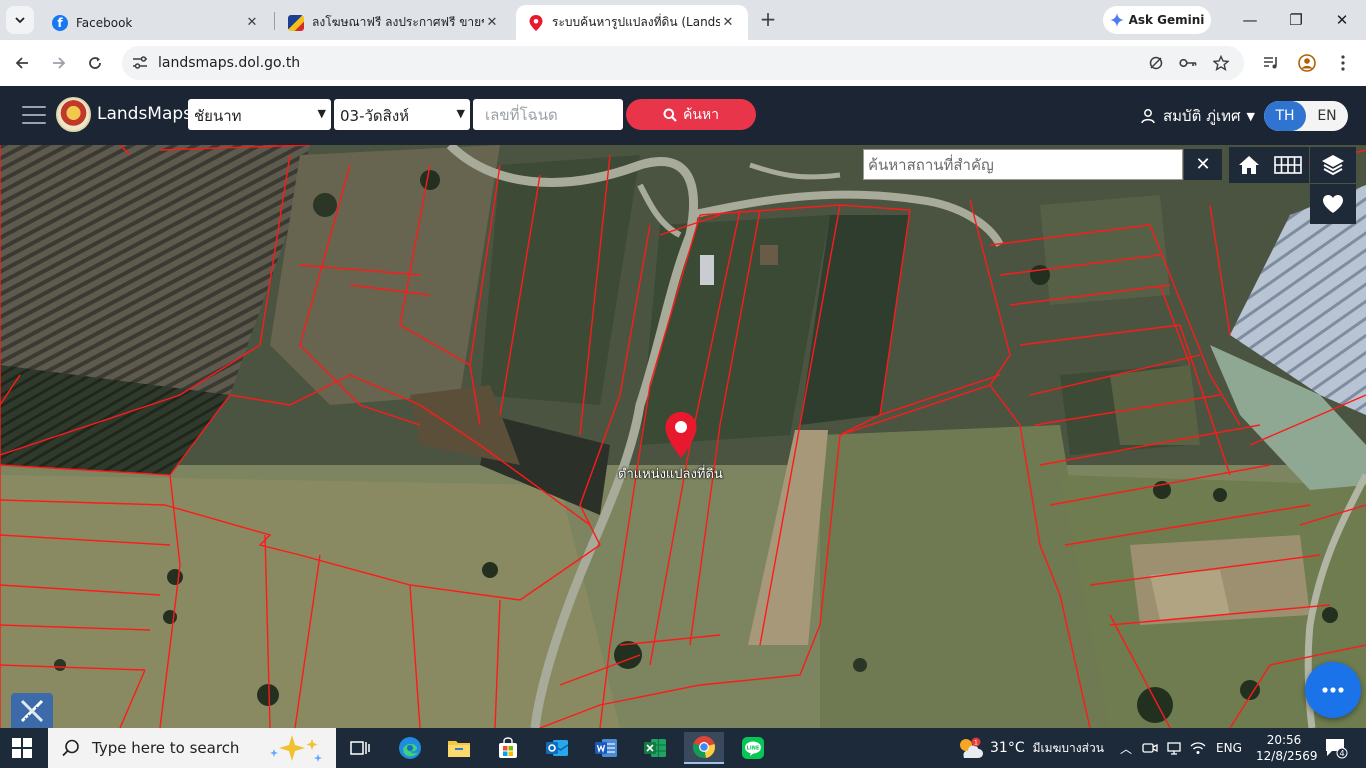 The image size is (1366, 768). Describe the element at coordinates (259, 114) in the screenshot. I see `province-select: ชัยนาท ▼` at that location.